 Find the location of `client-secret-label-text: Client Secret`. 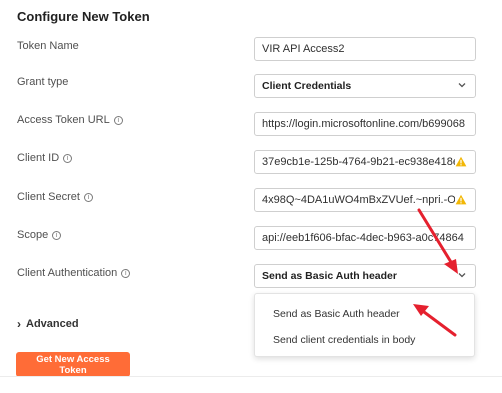

client-secret-label-text: Client Secret is located at coordinates (48, 197).